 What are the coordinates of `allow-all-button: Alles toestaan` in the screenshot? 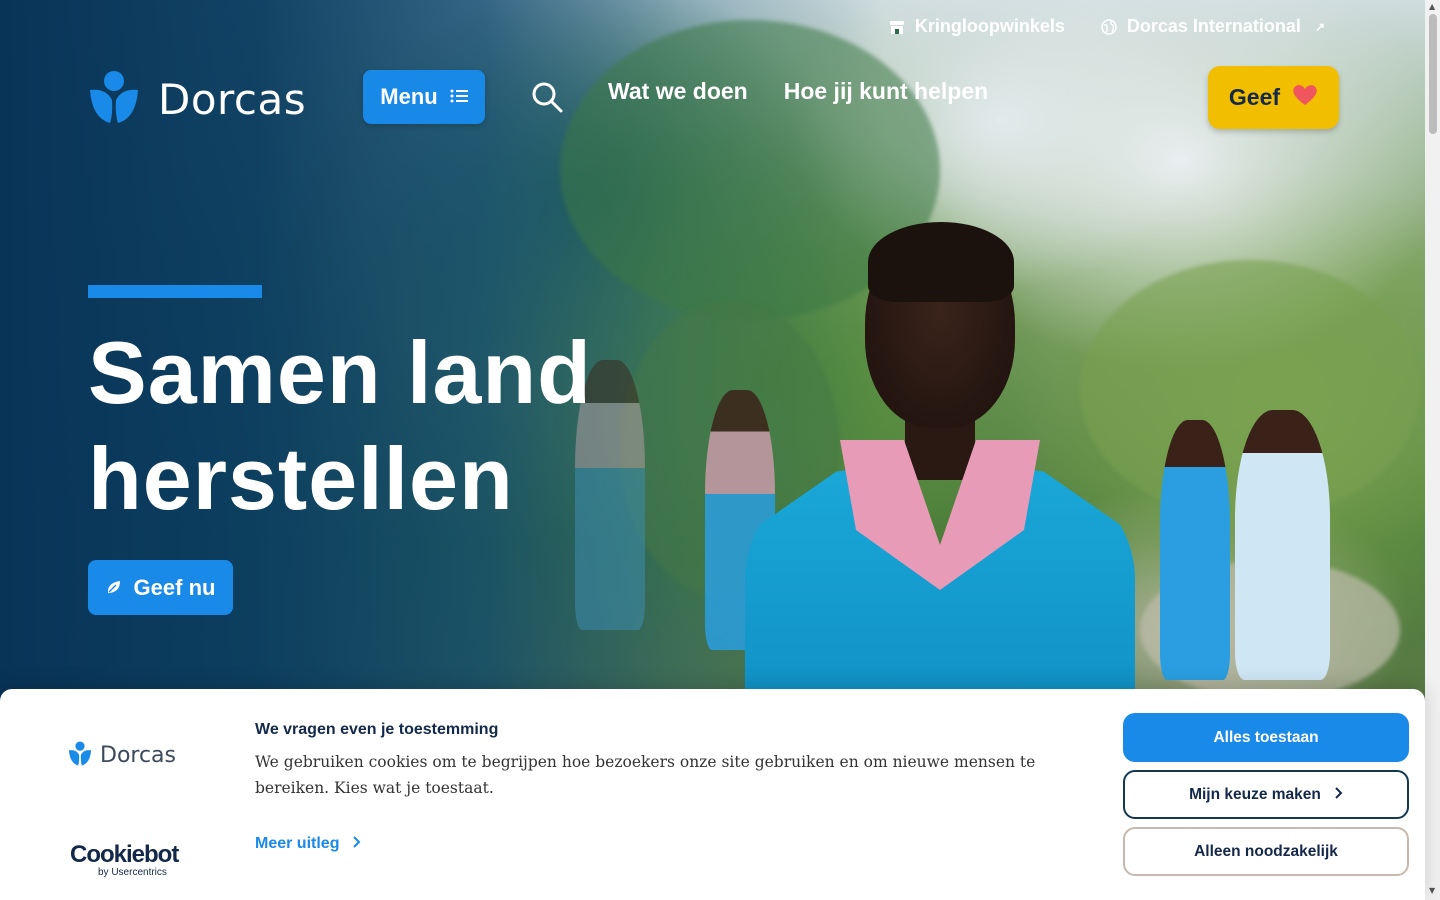 It's located at (1266, 737).